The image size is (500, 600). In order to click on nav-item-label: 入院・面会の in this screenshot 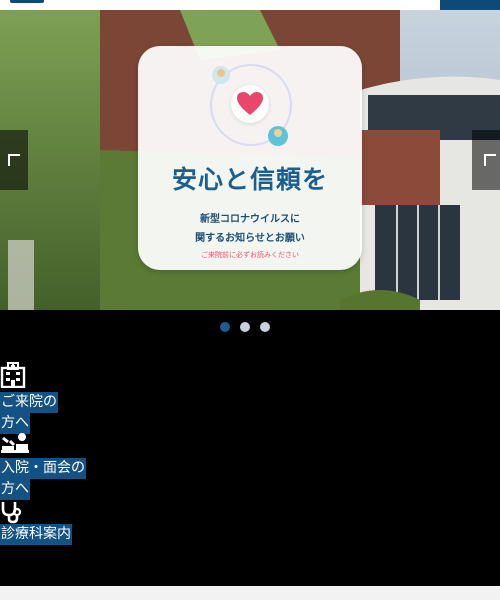, I will do `click(43, 468)`.